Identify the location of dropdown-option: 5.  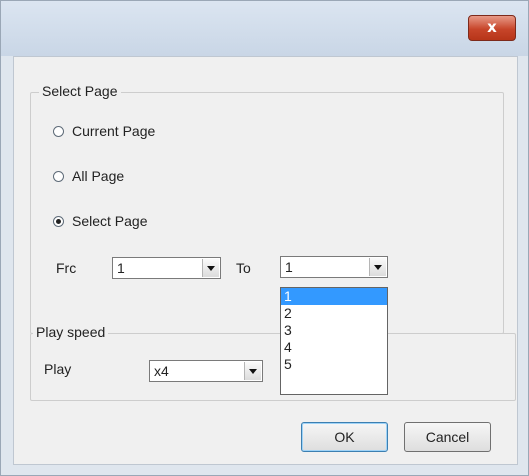
(334, 364).